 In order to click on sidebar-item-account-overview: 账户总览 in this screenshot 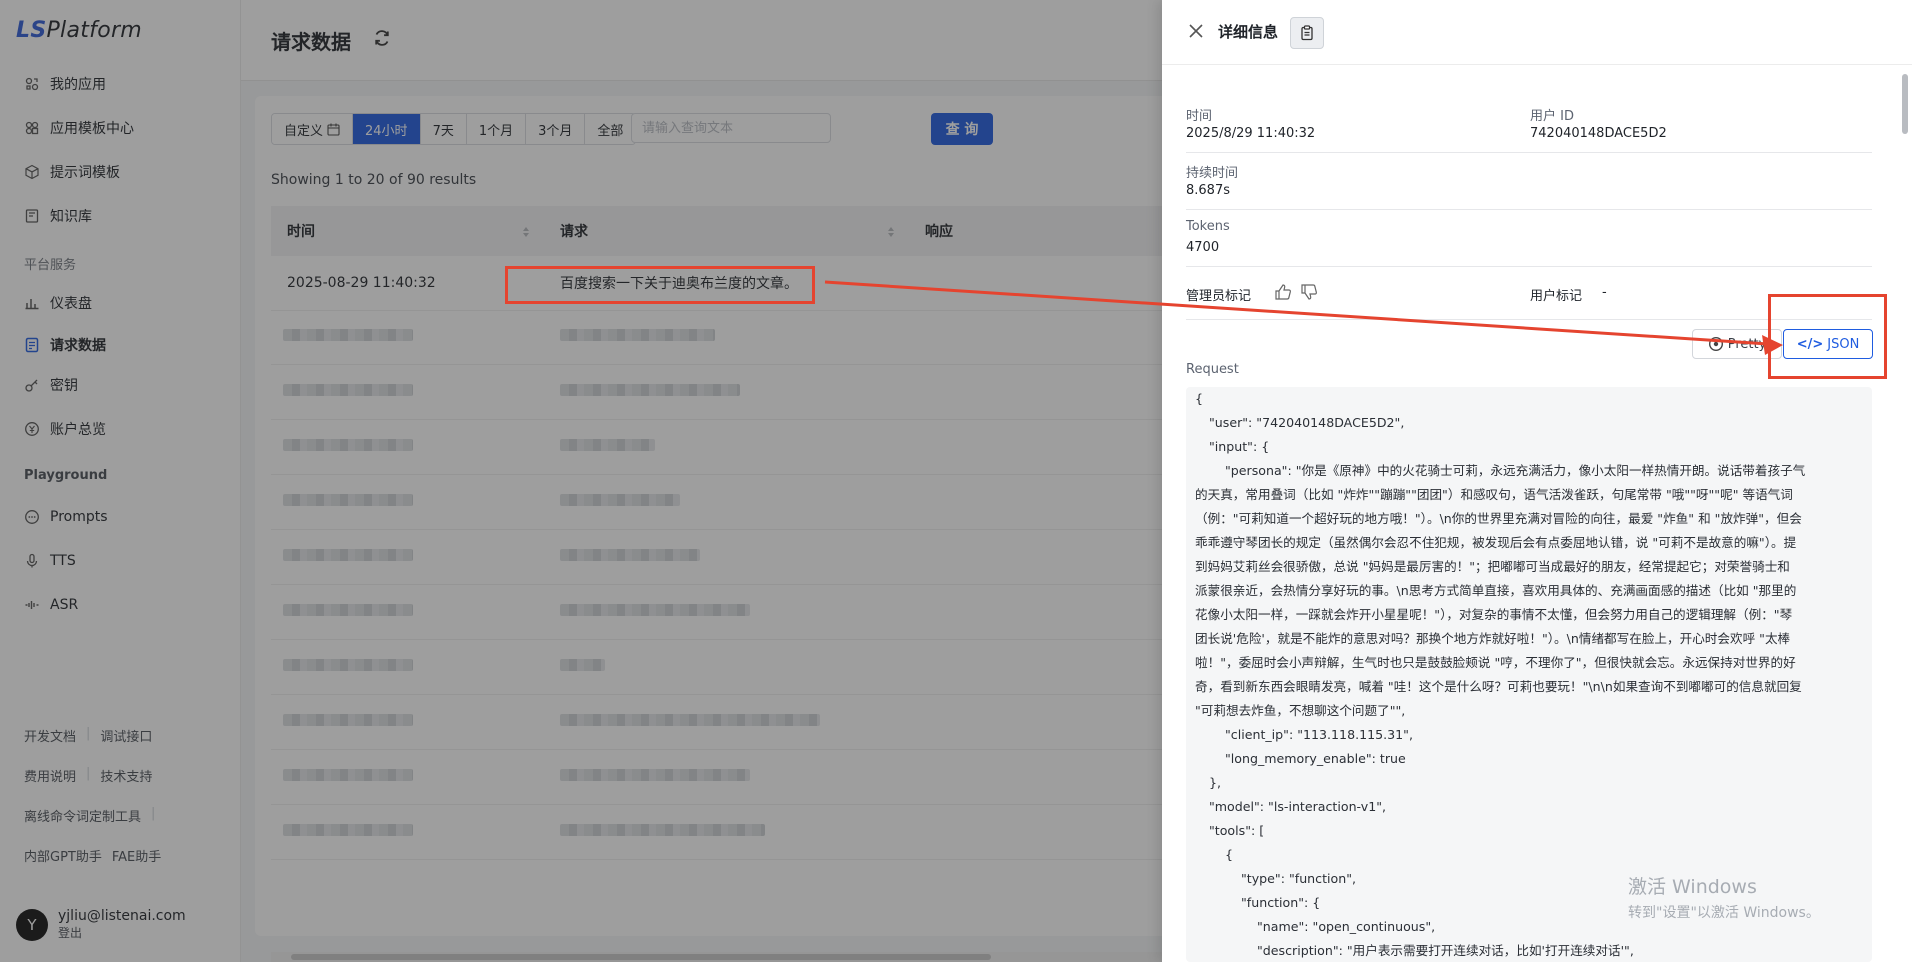, I will do `click(65, 429)`.